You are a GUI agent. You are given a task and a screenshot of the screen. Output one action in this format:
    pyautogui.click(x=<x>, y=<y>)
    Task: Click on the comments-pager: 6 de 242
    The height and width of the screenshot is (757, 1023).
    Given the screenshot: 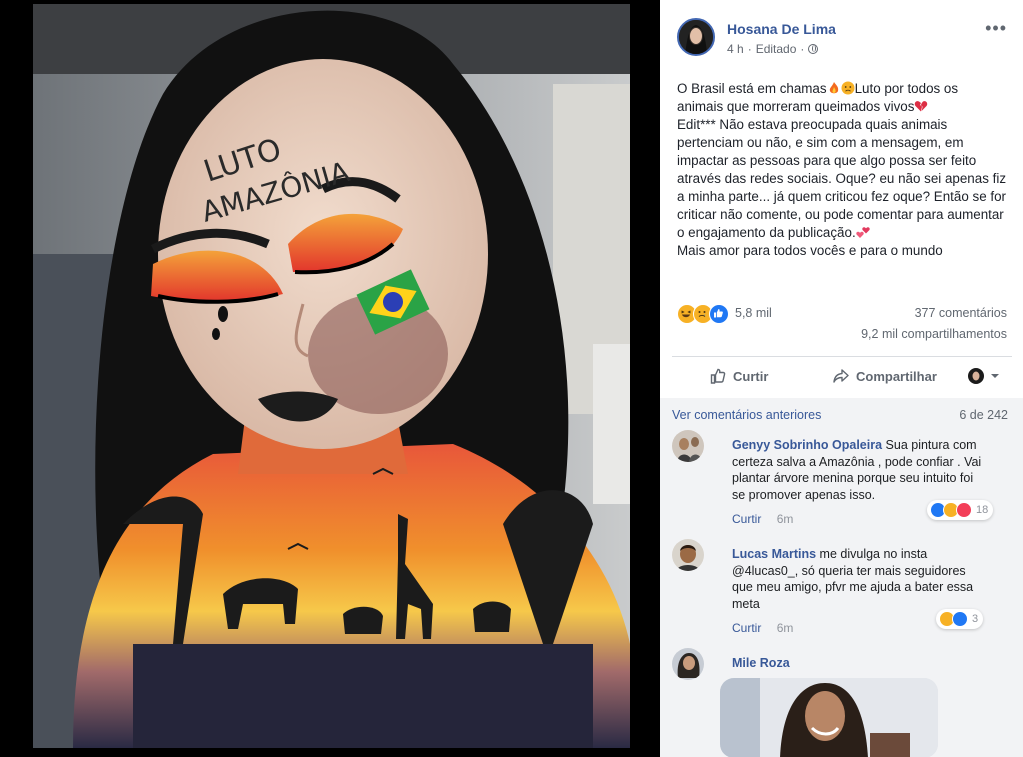 What is the action you would take?
    pyautogui.click(x=983, y=415)
    